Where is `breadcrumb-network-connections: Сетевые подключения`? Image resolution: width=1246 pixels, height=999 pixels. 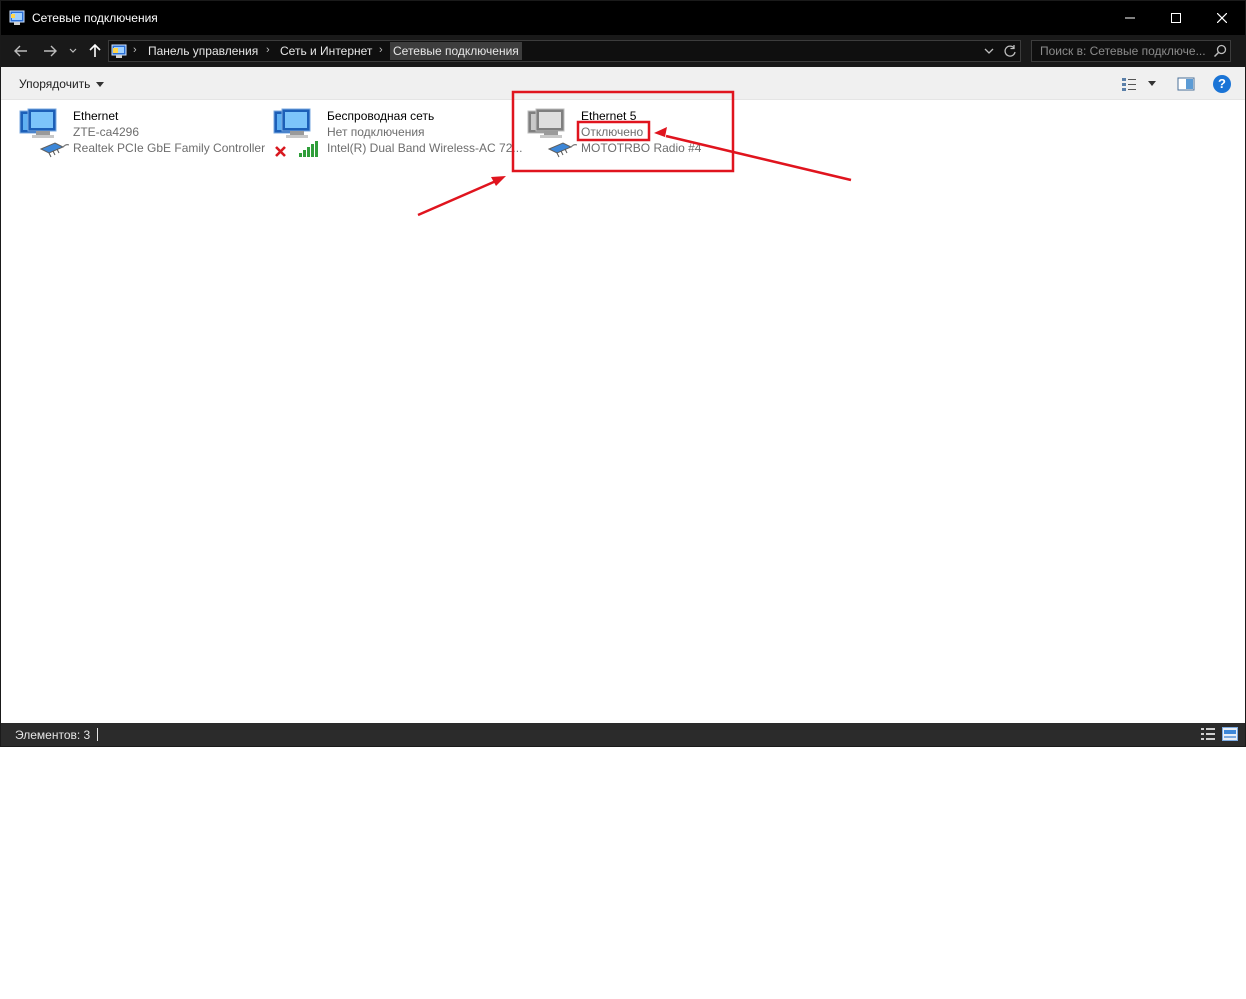
breadcrumb-network-connections: Сетевые подключения is located at coordinates (456, 51).